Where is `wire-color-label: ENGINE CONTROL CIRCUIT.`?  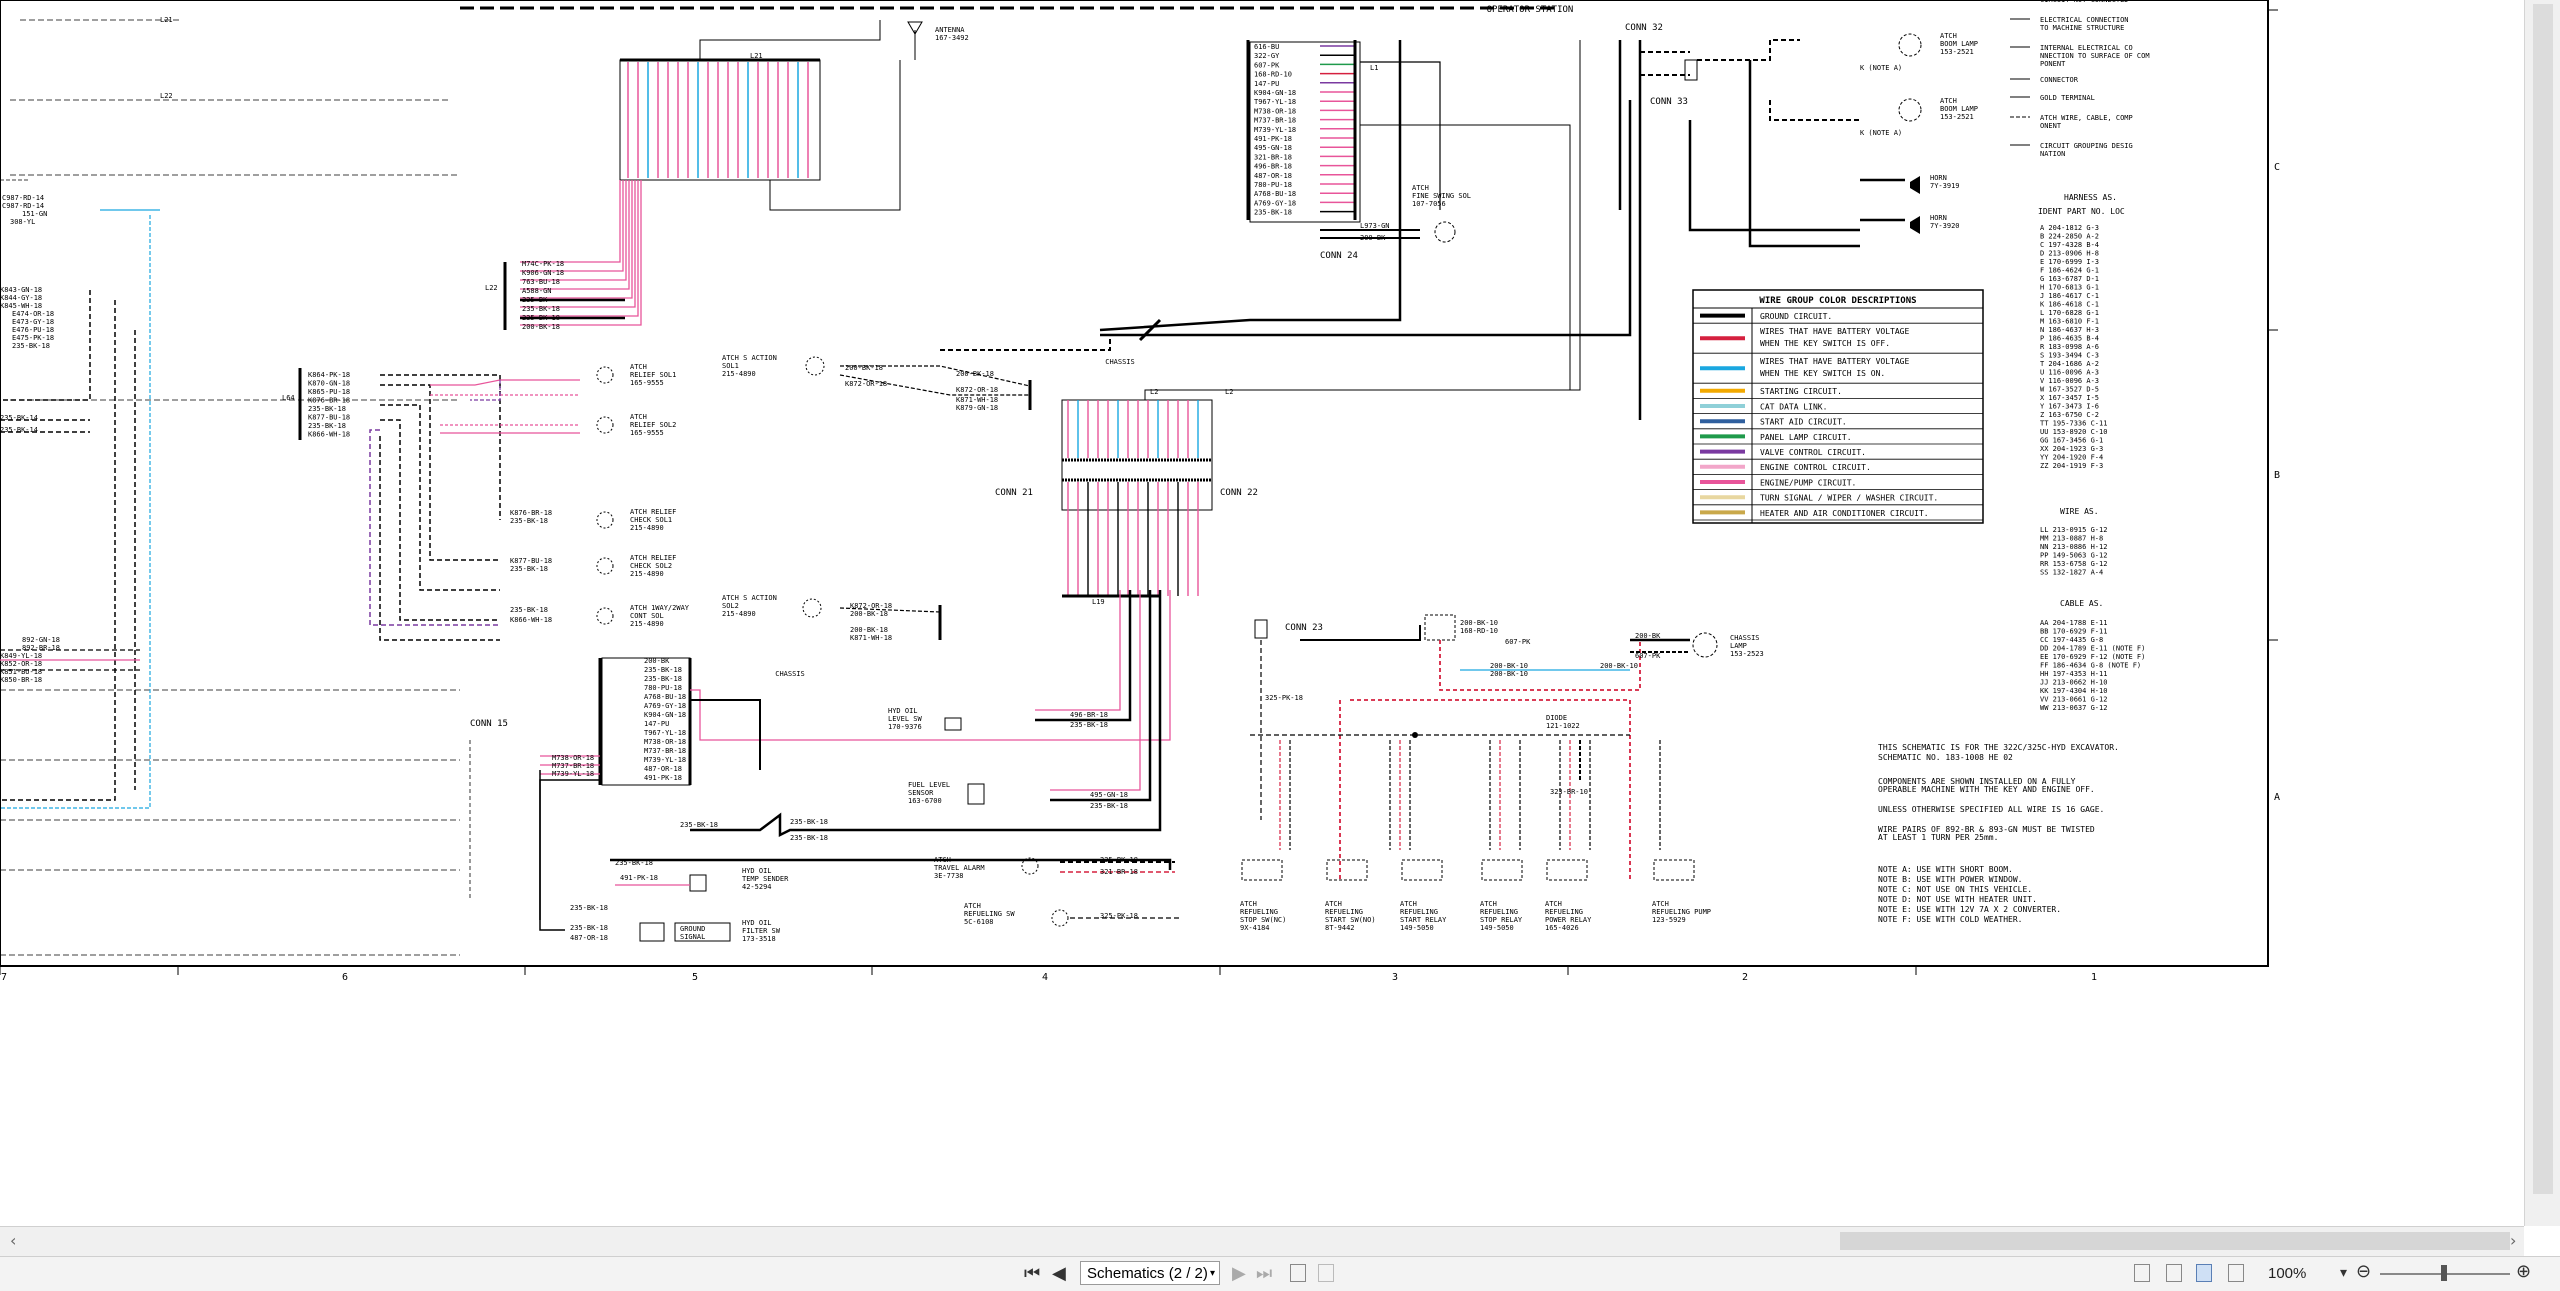
wire-color-label: ENGINE CONTROL CIRCUIT. is located at coordinates (1815, 467).